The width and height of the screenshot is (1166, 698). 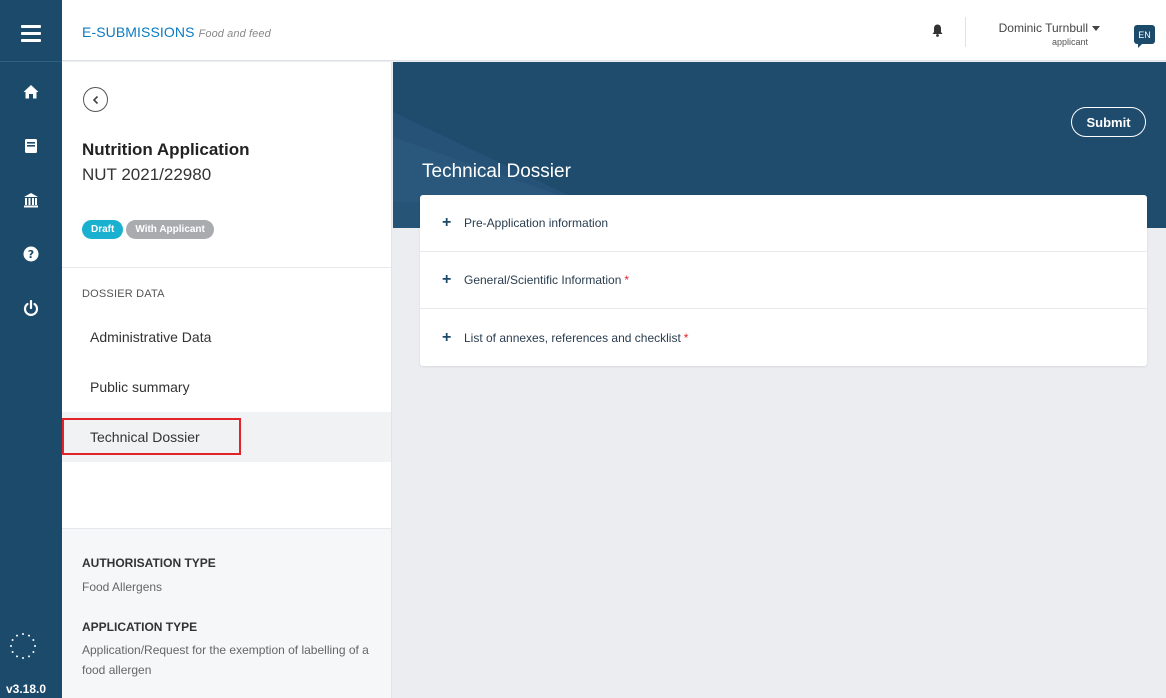 What do you see at coordinates (1069, 42) in the screenshot?
I see `user-role: applicant` at bounding box center [1069, 42].